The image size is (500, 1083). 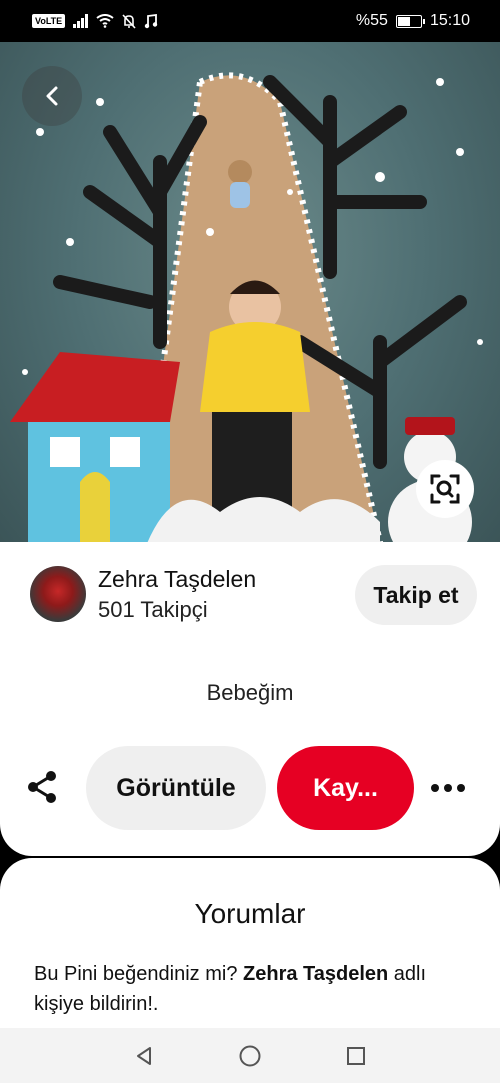 What do you see at coordinates (371, 20) in the screenshot?
I see `battery-percent: %55` at bounding box center [371, 20].